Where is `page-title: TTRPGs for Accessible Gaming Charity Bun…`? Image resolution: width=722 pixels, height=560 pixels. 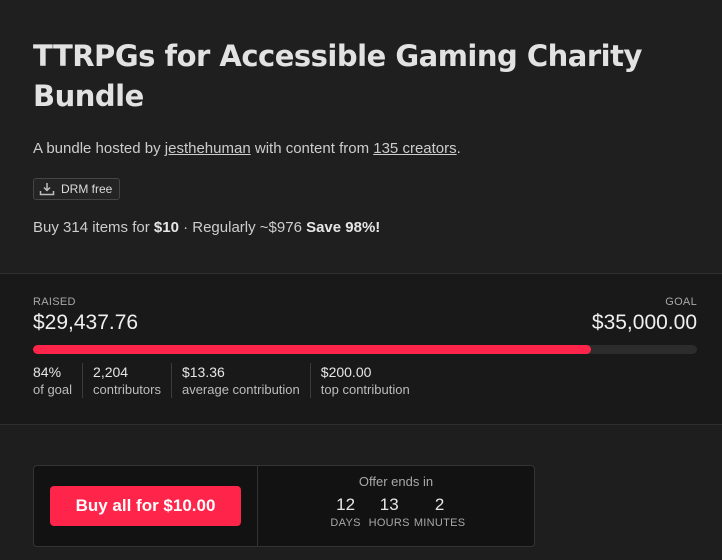
page-title: TTRPGs for Accessible Gaming Charity Bun… is located at coordinates (337, 76).